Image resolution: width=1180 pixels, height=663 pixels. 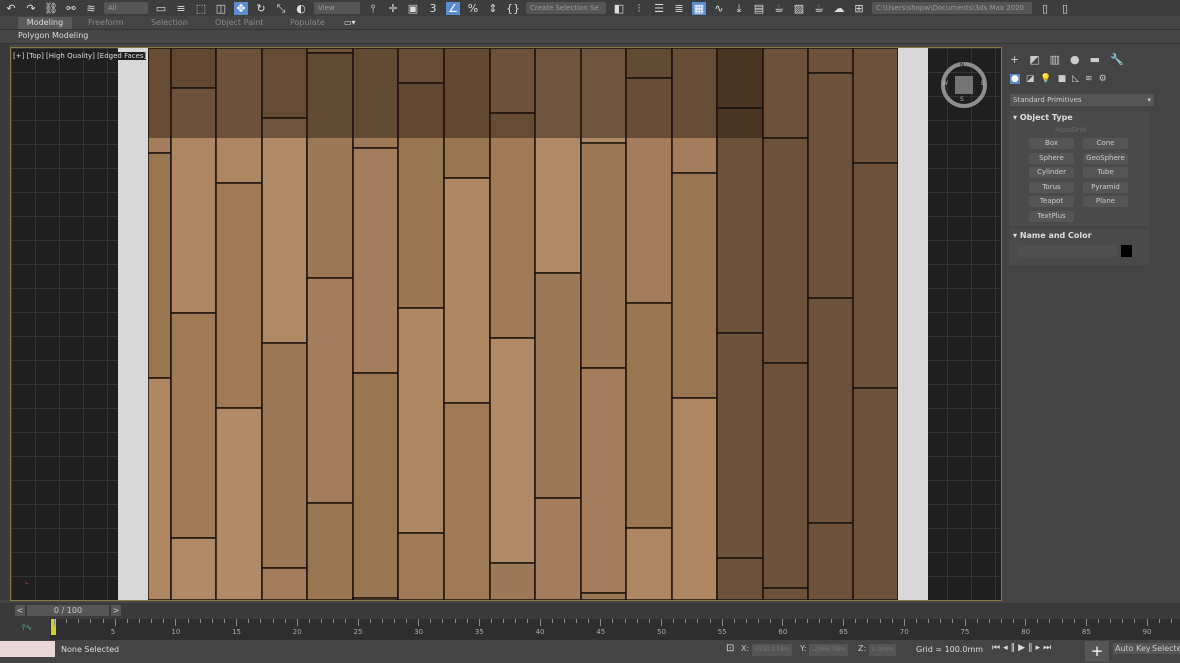 I want to click on render-cloud-icon: ☁, so click(x=839, y=8).